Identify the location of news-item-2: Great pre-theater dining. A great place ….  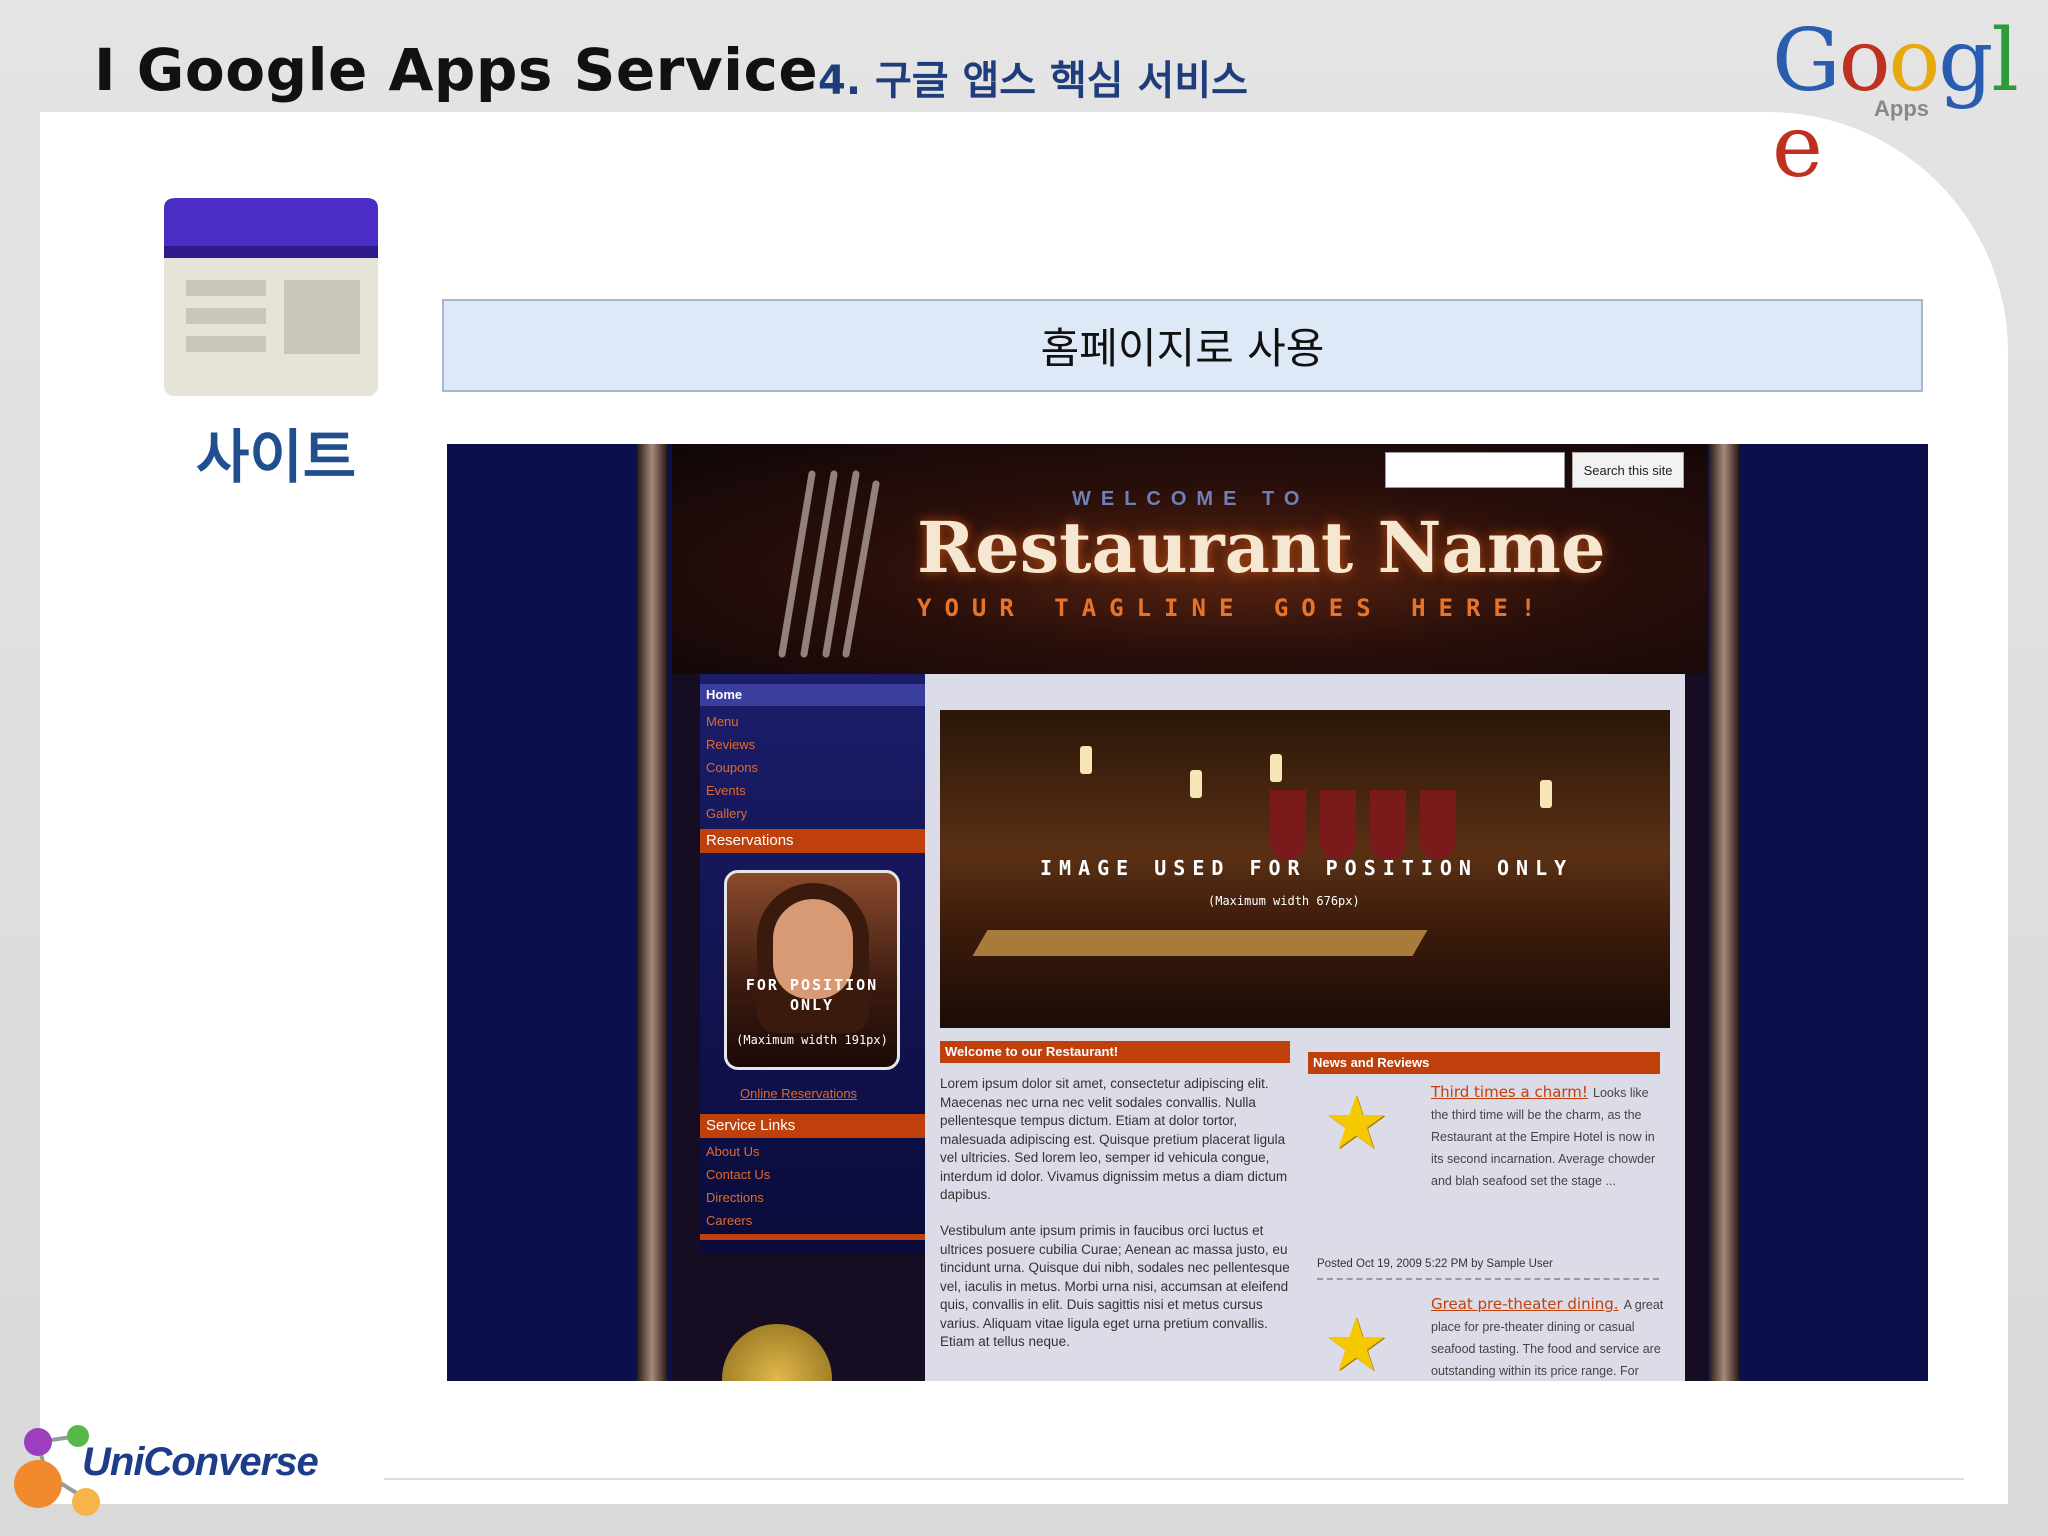
(1548, 1337).